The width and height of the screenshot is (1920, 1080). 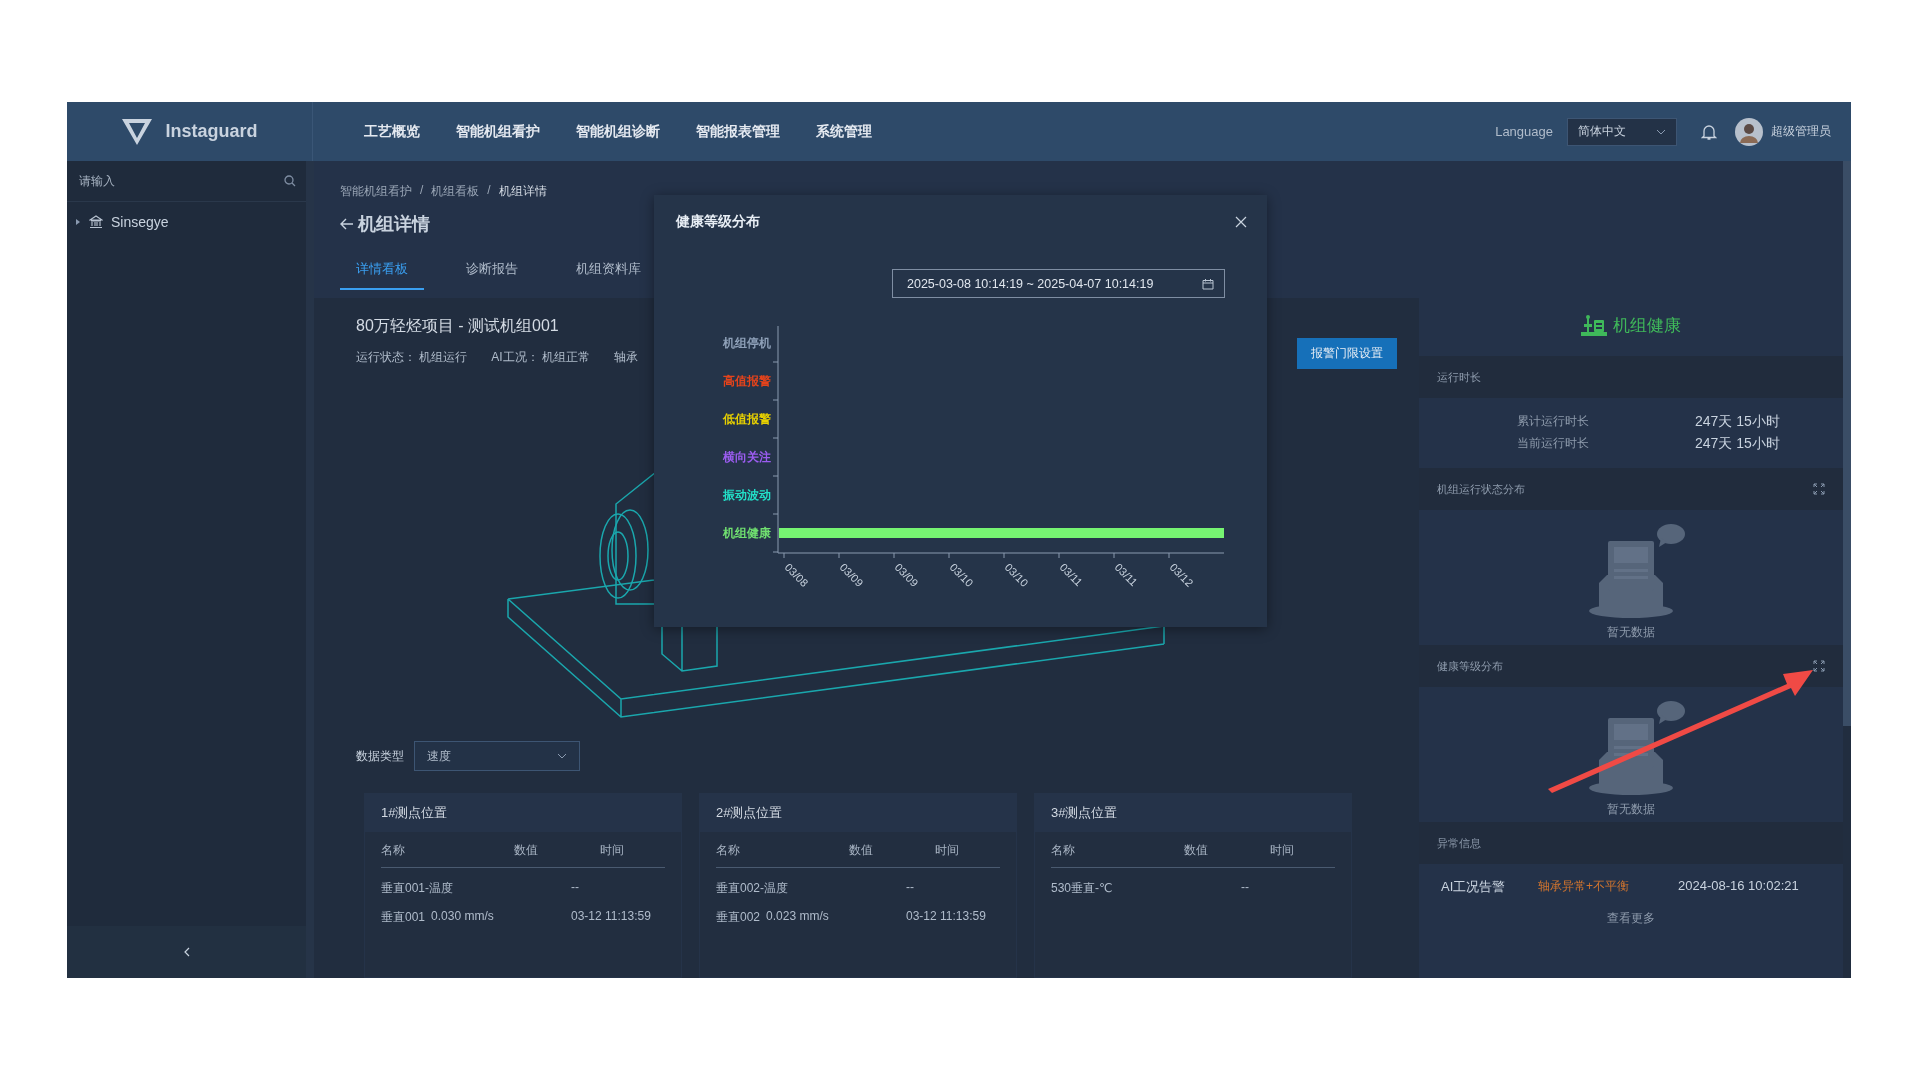 What do you see at coordinates (1647, 326) in the screenshot?
I see `panel-title: 机组健康` at bounding box center [1647, 326].